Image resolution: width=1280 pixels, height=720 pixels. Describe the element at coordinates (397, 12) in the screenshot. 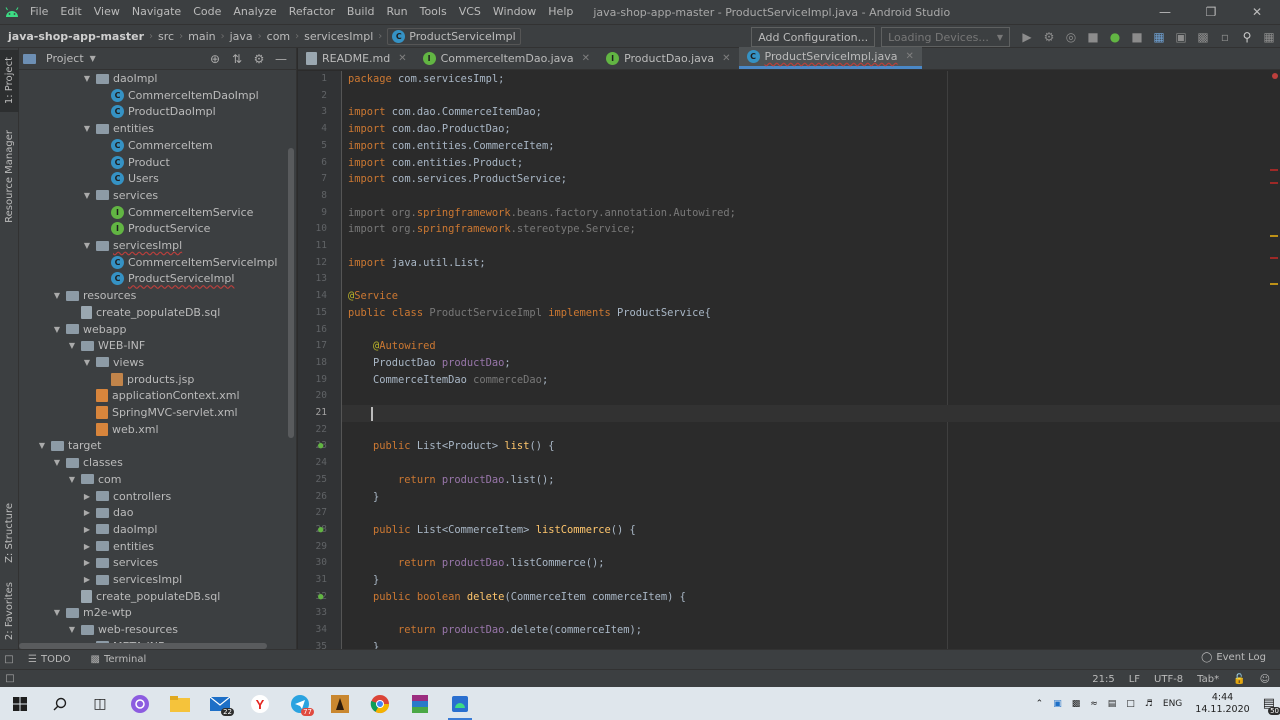

I see `menu-run: Run` at that location.